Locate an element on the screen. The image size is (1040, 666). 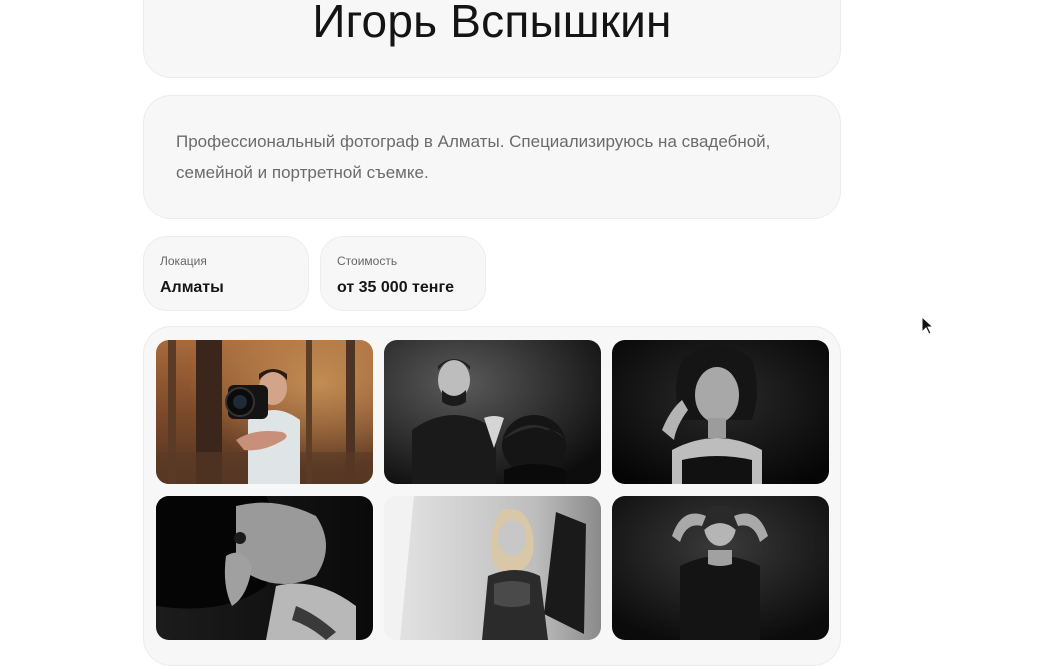
mouse-cursor-icon is located at coordinates (928, 325).